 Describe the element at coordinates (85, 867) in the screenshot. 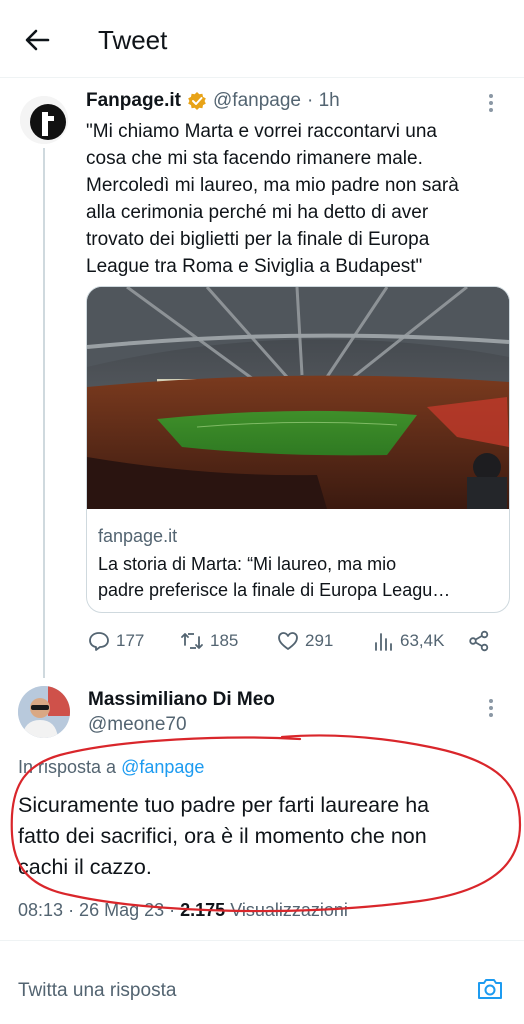

I see `reply-text-line: cachi il cazzo.` at that location.